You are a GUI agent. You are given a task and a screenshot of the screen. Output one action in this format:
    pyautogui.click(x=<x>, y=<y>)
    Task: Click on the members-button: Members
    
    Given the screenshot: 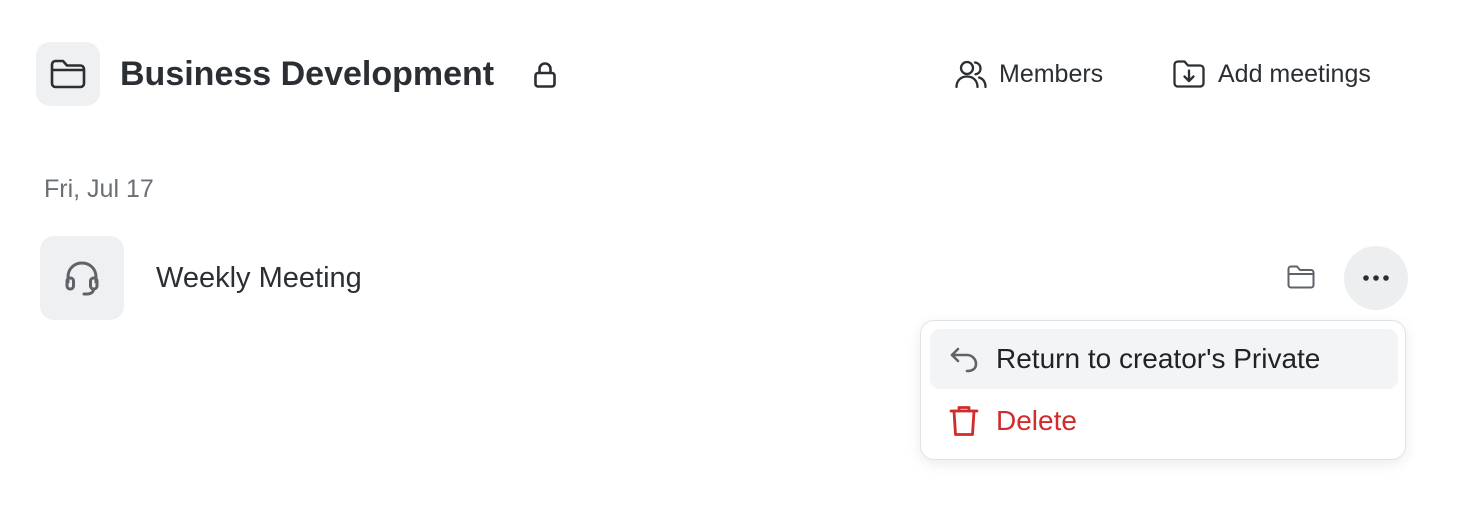 What is the action you would take?
    pyautogui.click(x=1029, y=74)
    